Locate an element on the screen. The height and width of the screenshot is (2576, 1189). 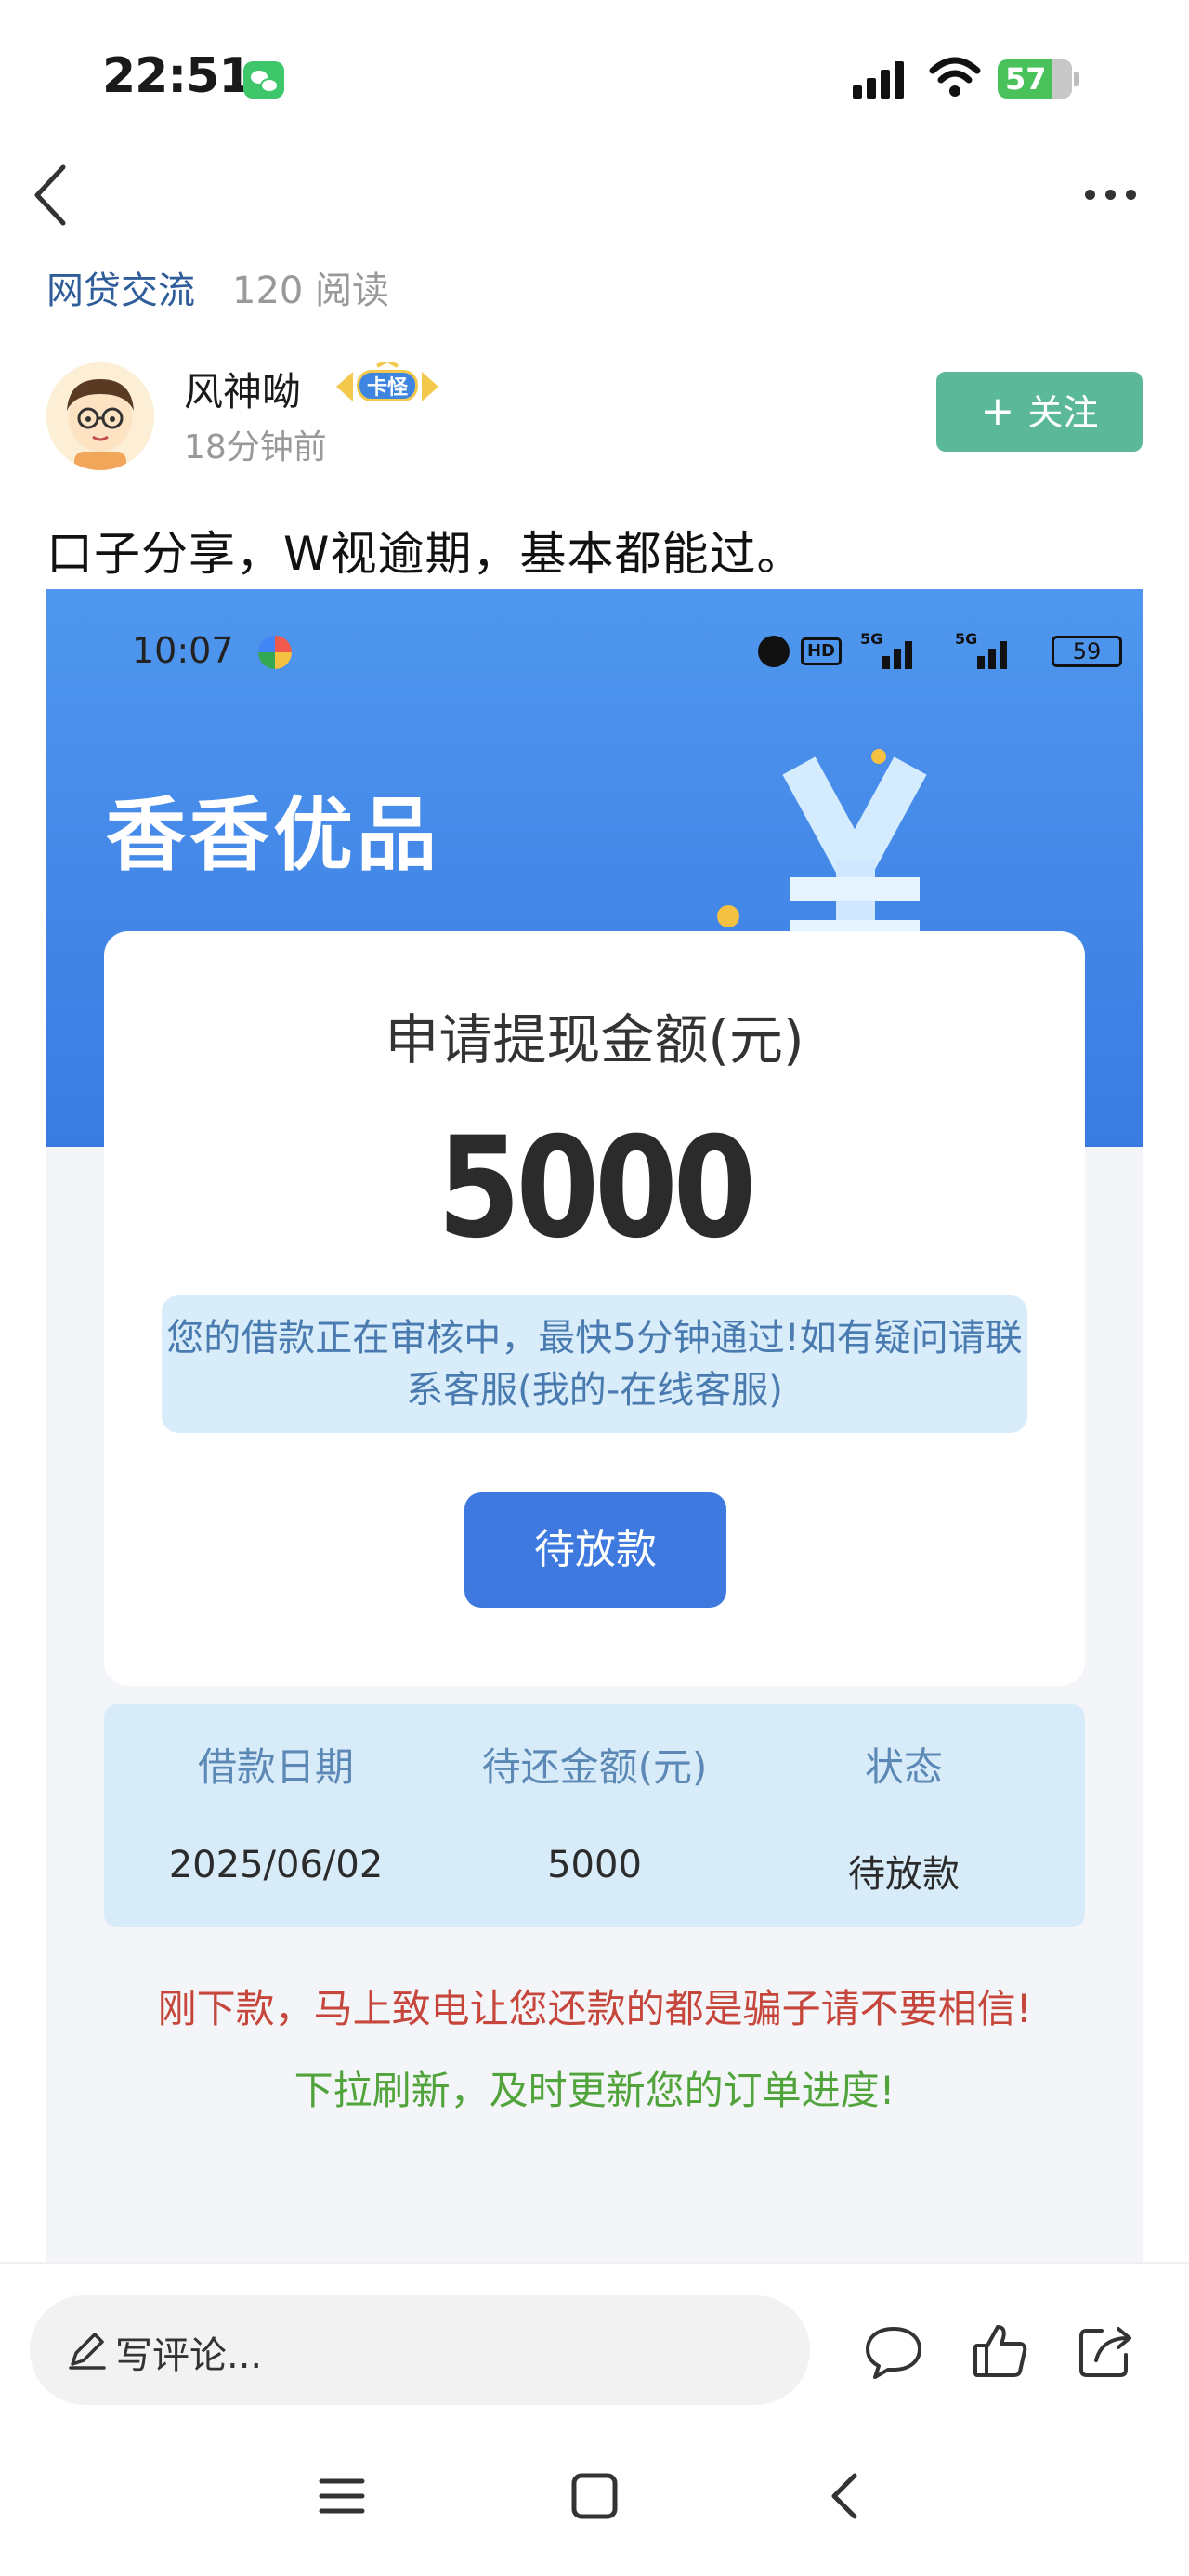
withdraw-amount: 5000 is located at coordinates (597, 1188).